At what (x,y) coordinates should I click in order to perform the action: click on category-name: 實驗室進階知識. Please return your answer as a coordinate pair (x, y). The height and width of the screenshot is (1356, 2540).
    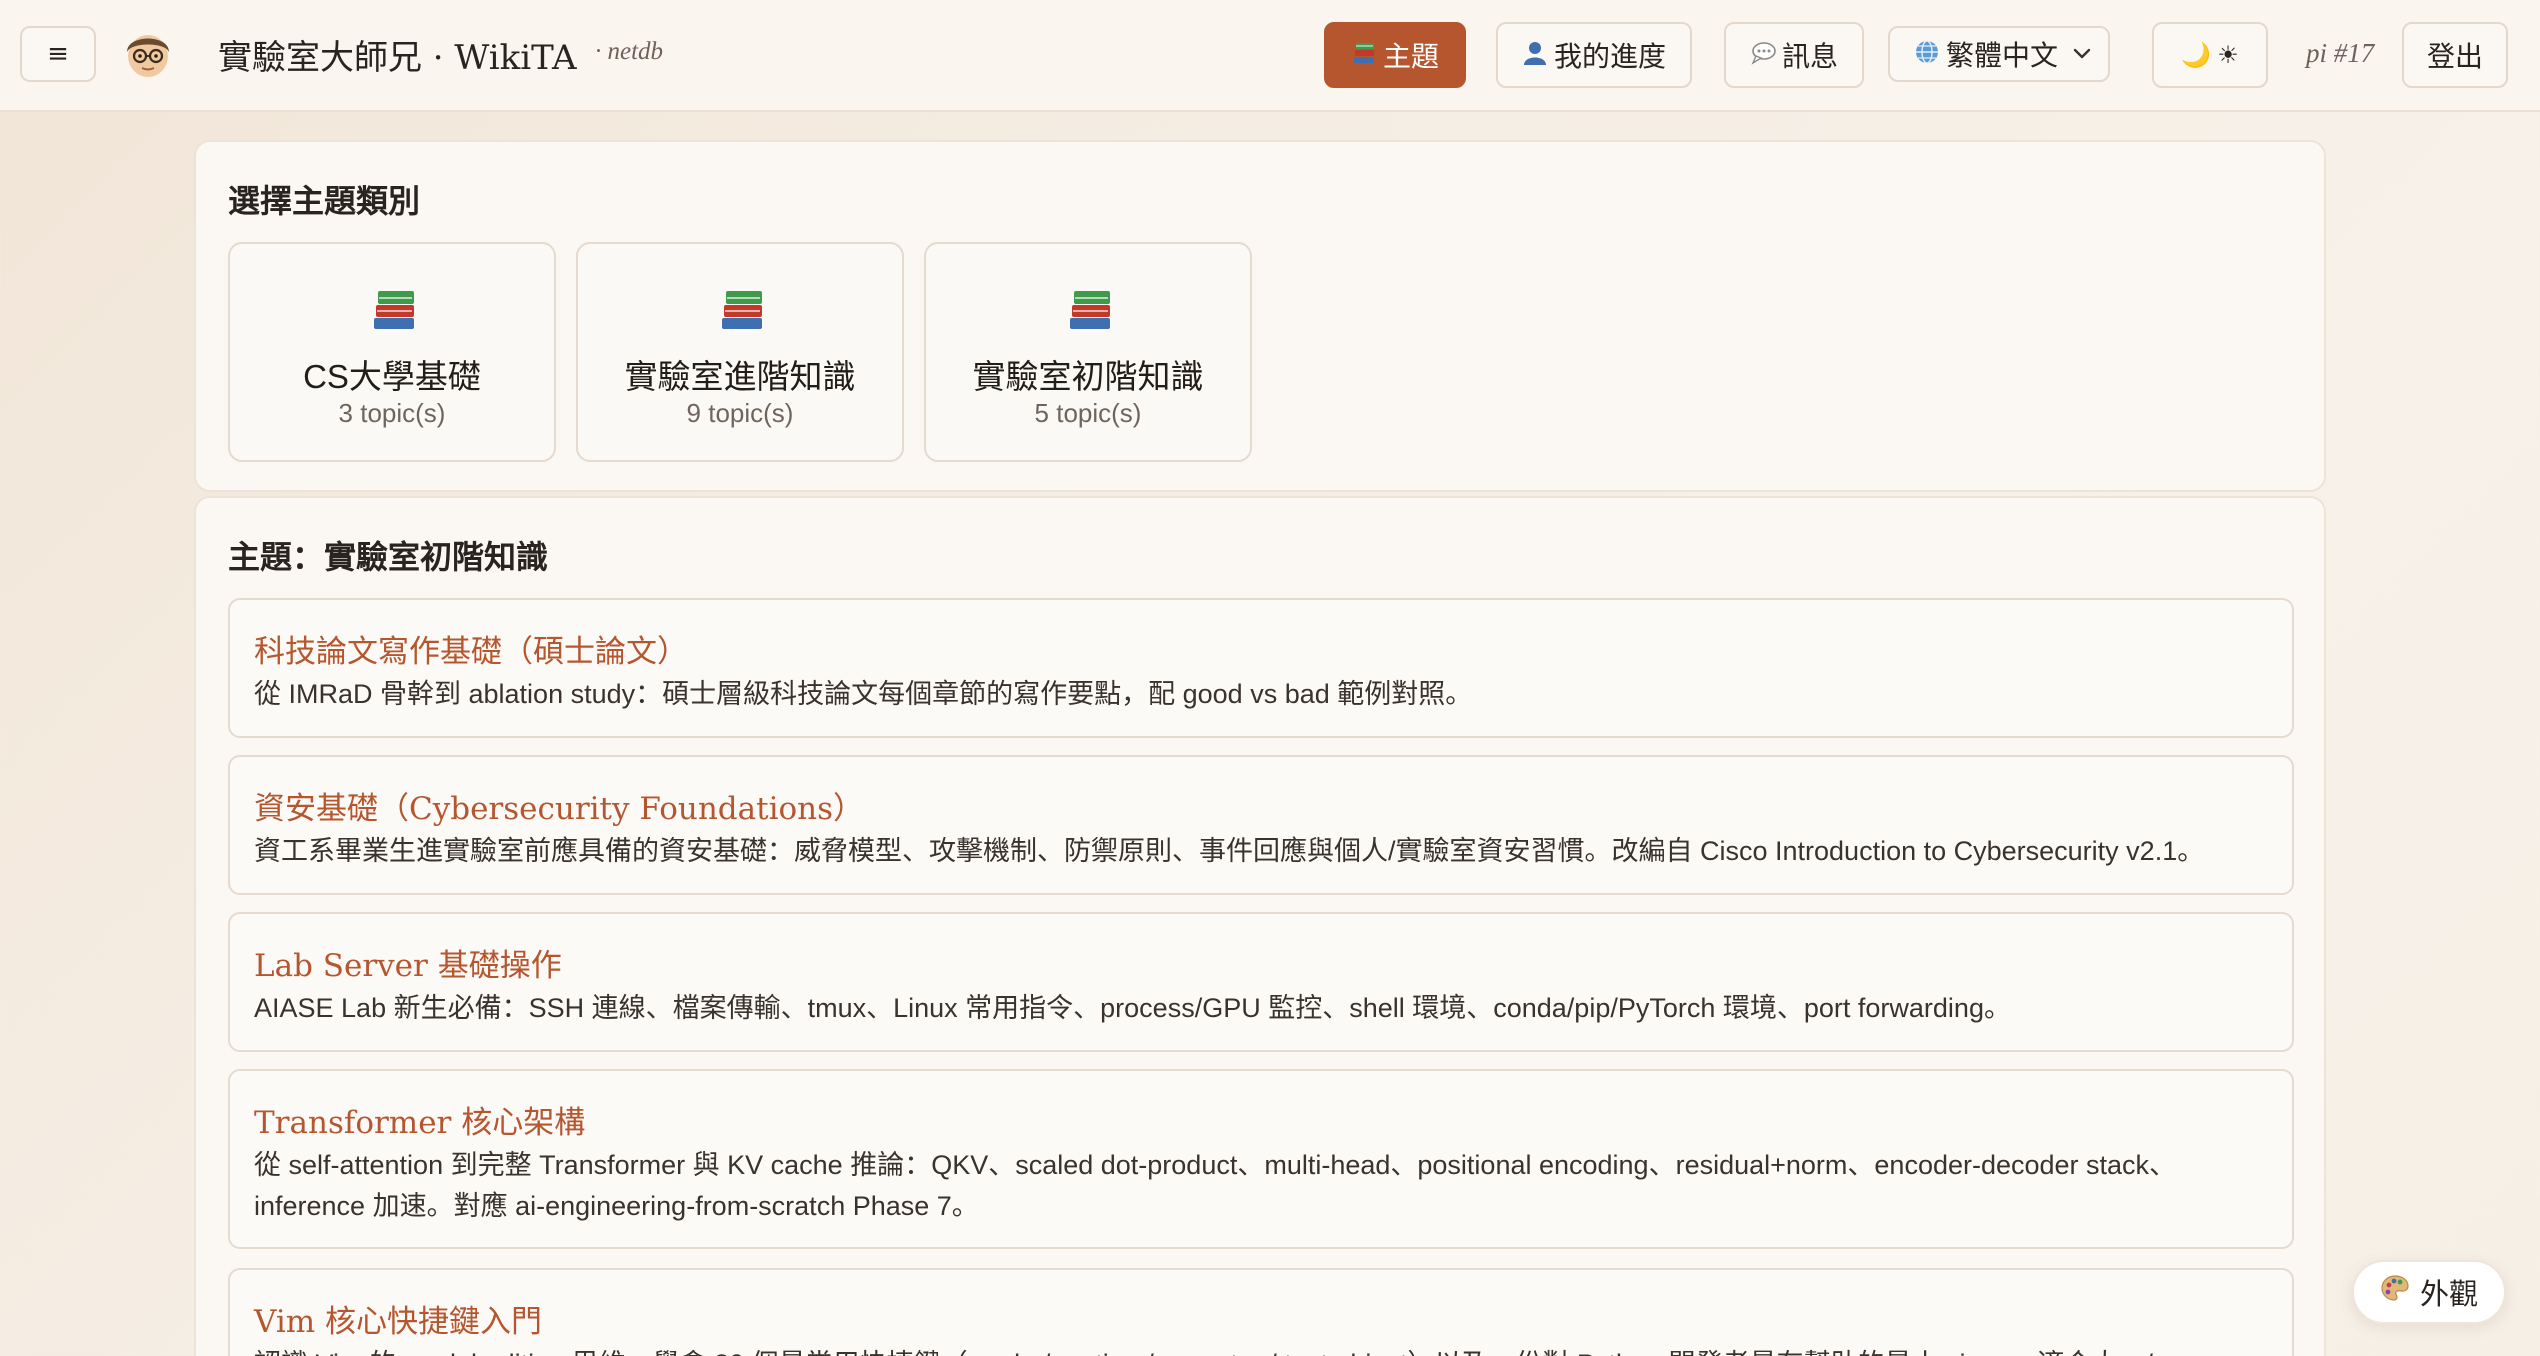
    Looking at the image, I should click on (740, 376).